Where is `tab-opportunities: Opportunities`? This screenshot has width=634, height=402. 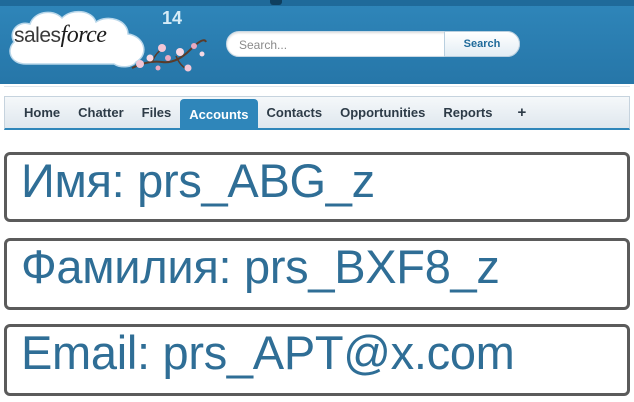 tab-opportunities: Opportunities is located at coordinates (382, 113).